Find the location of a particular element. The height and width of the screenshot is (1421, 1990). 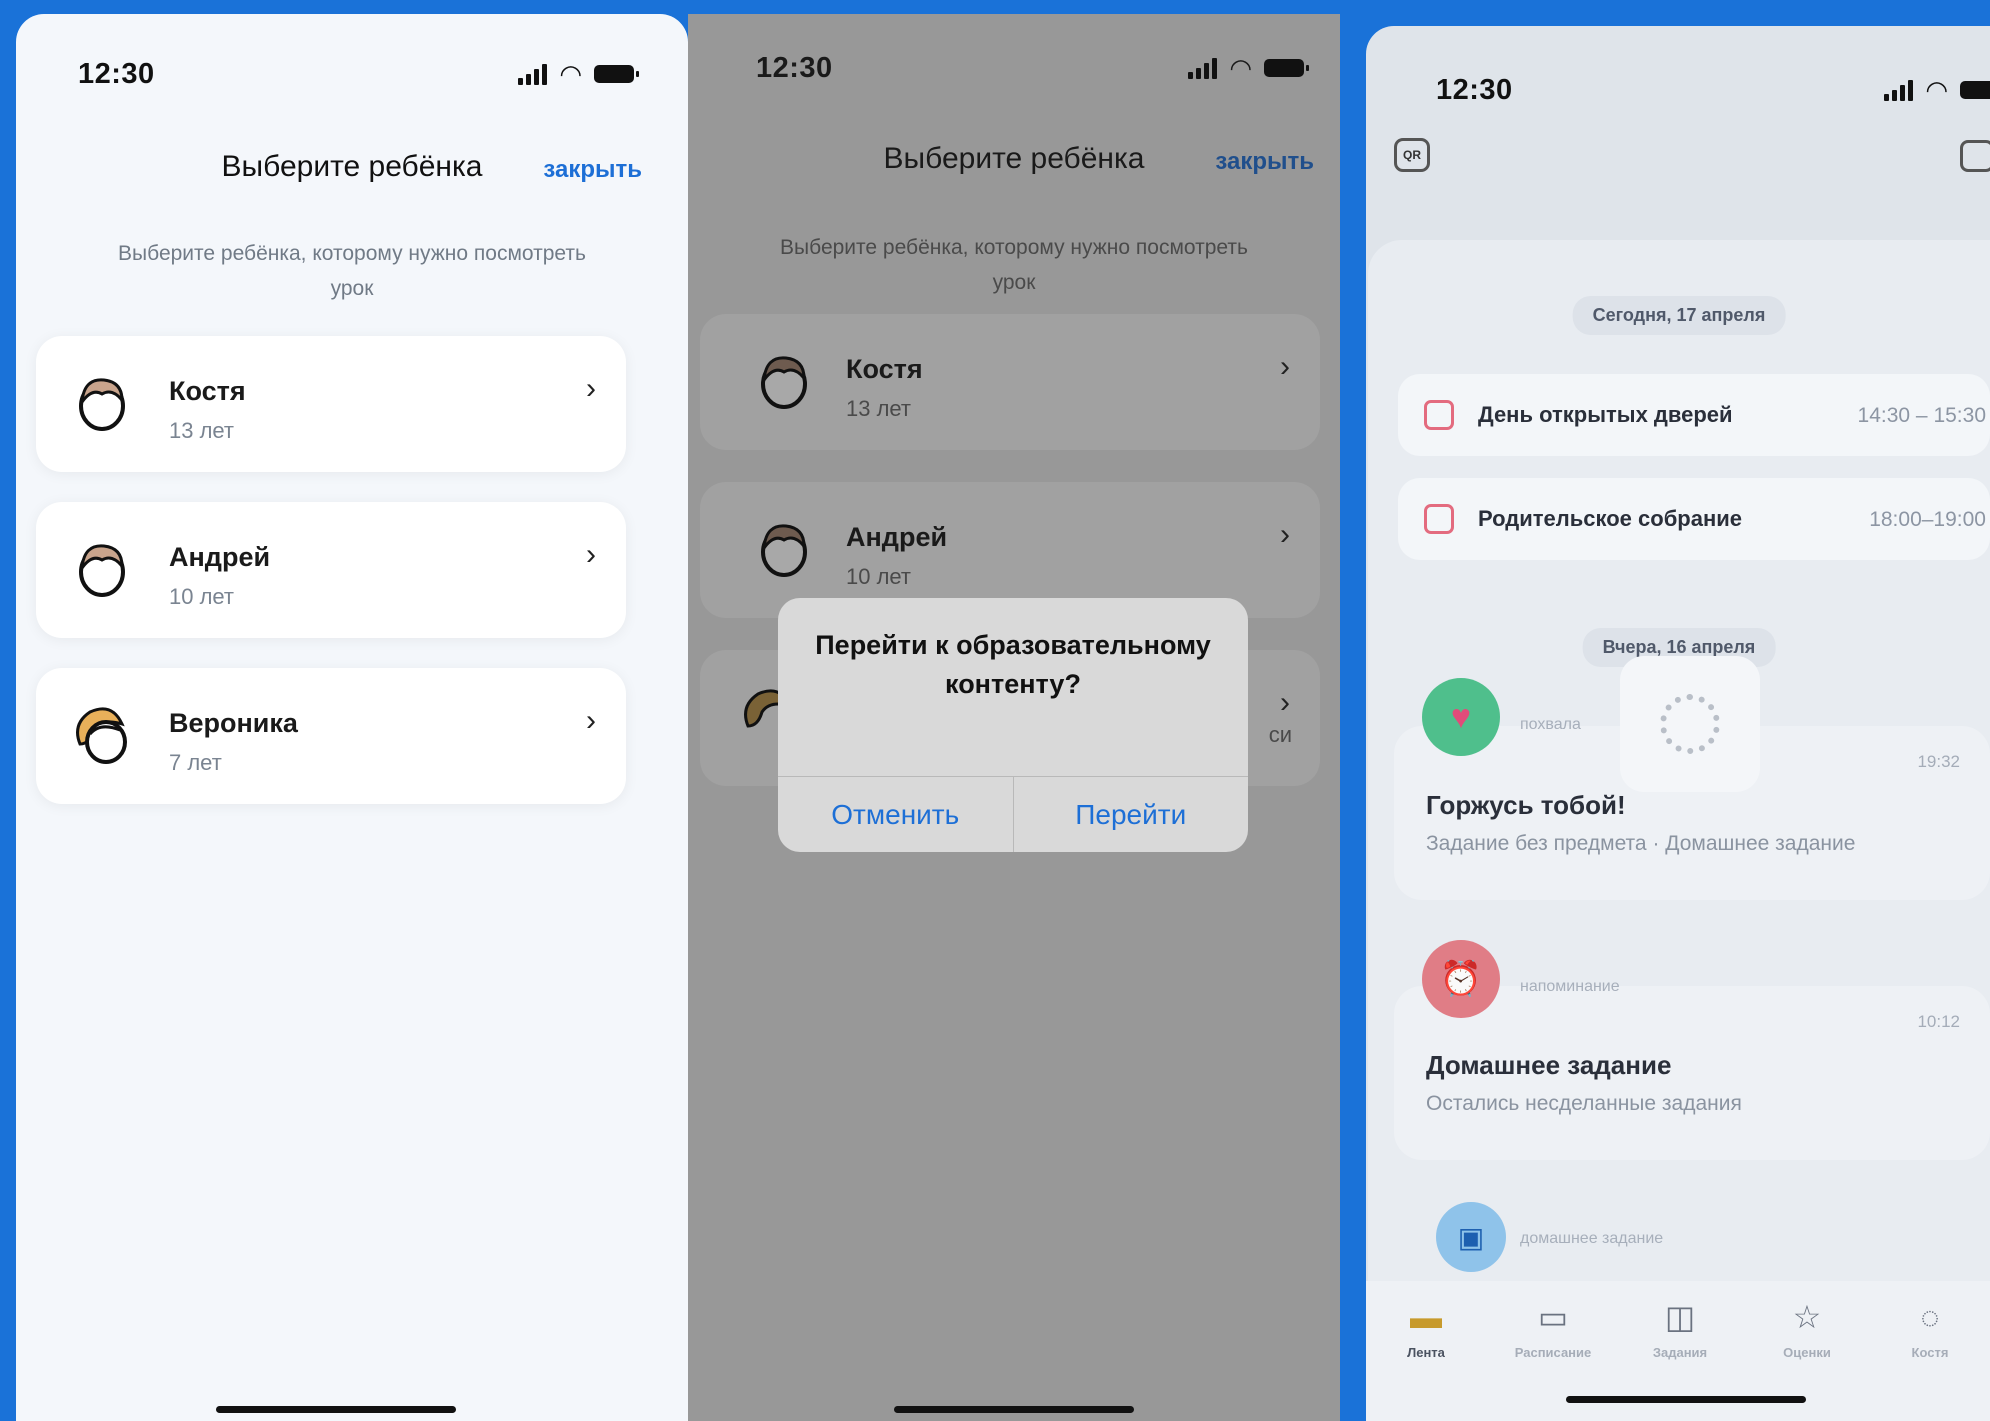

notification-text: Задание без предмета · Домашнее задание is located at coordinates (1641, 843).